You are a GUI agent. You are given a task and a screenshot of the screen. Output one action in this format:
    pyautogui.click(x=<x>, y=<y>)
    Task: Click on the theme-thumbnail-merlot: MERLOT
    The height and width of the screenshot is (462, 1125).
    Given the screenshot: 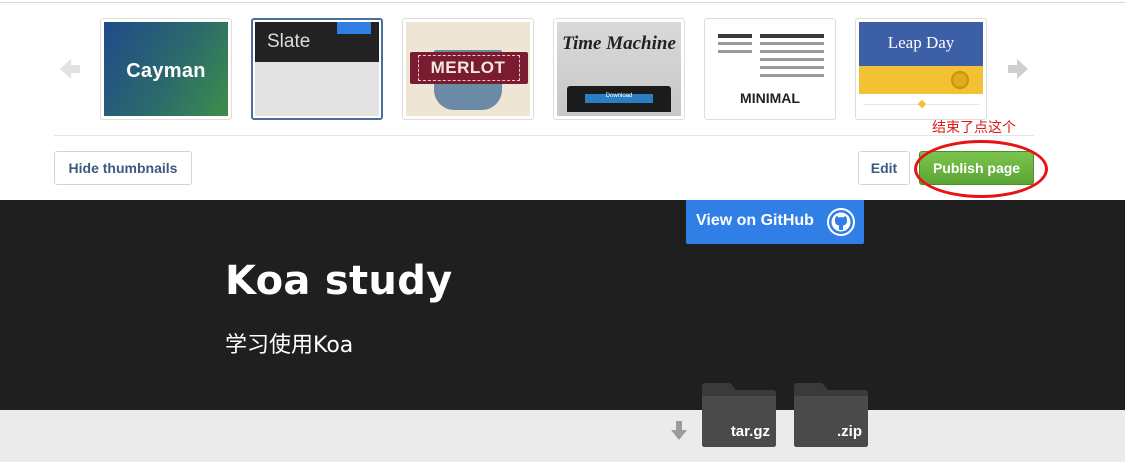 What is the action you would take?
    pyautogui.click(x=468, y=69)
    